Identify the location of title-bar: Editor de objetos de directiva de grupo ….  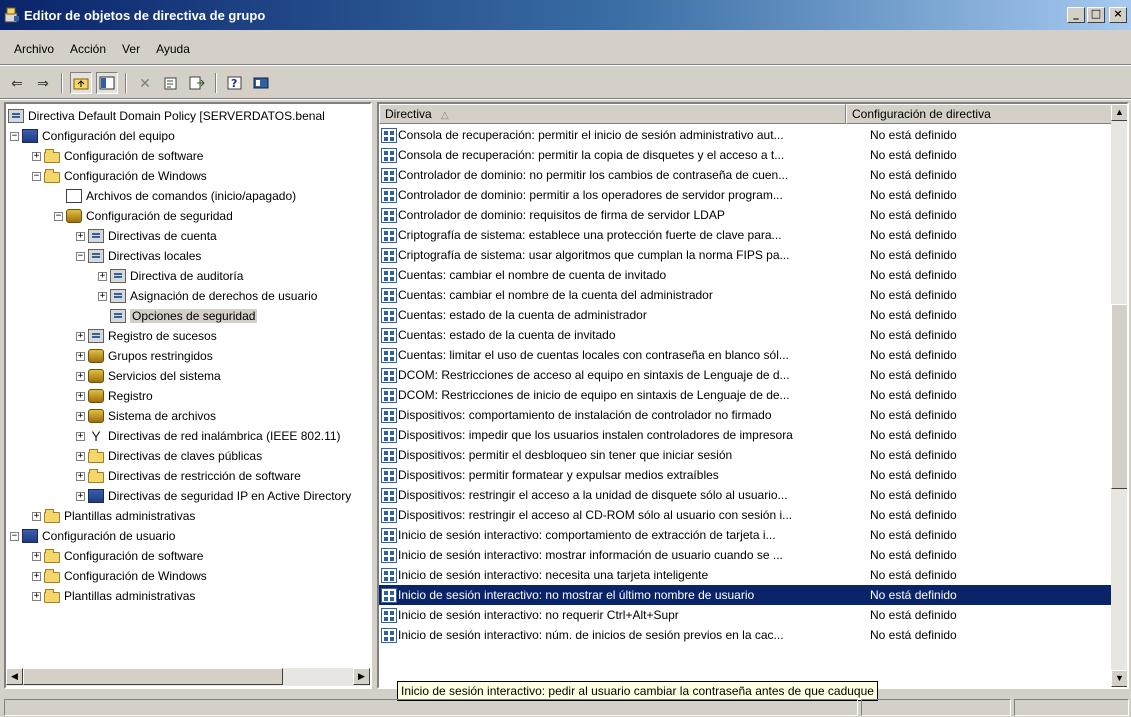
(565, 15).